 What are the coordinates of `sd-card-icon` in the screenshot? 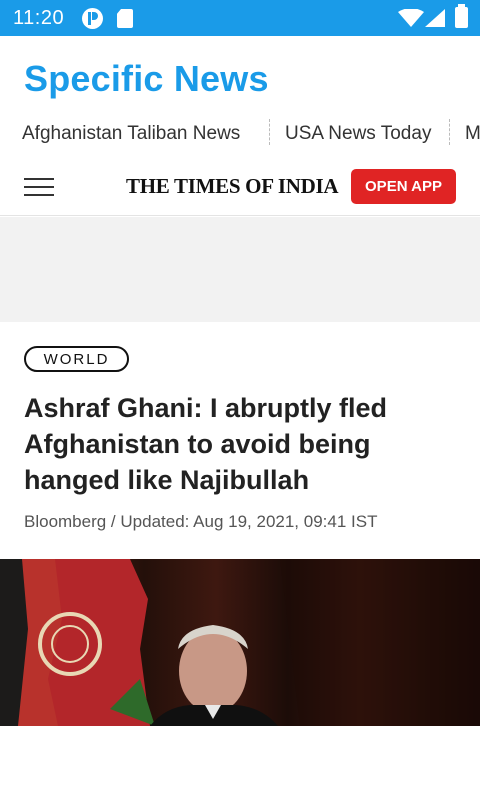 It's located at (125, 18).